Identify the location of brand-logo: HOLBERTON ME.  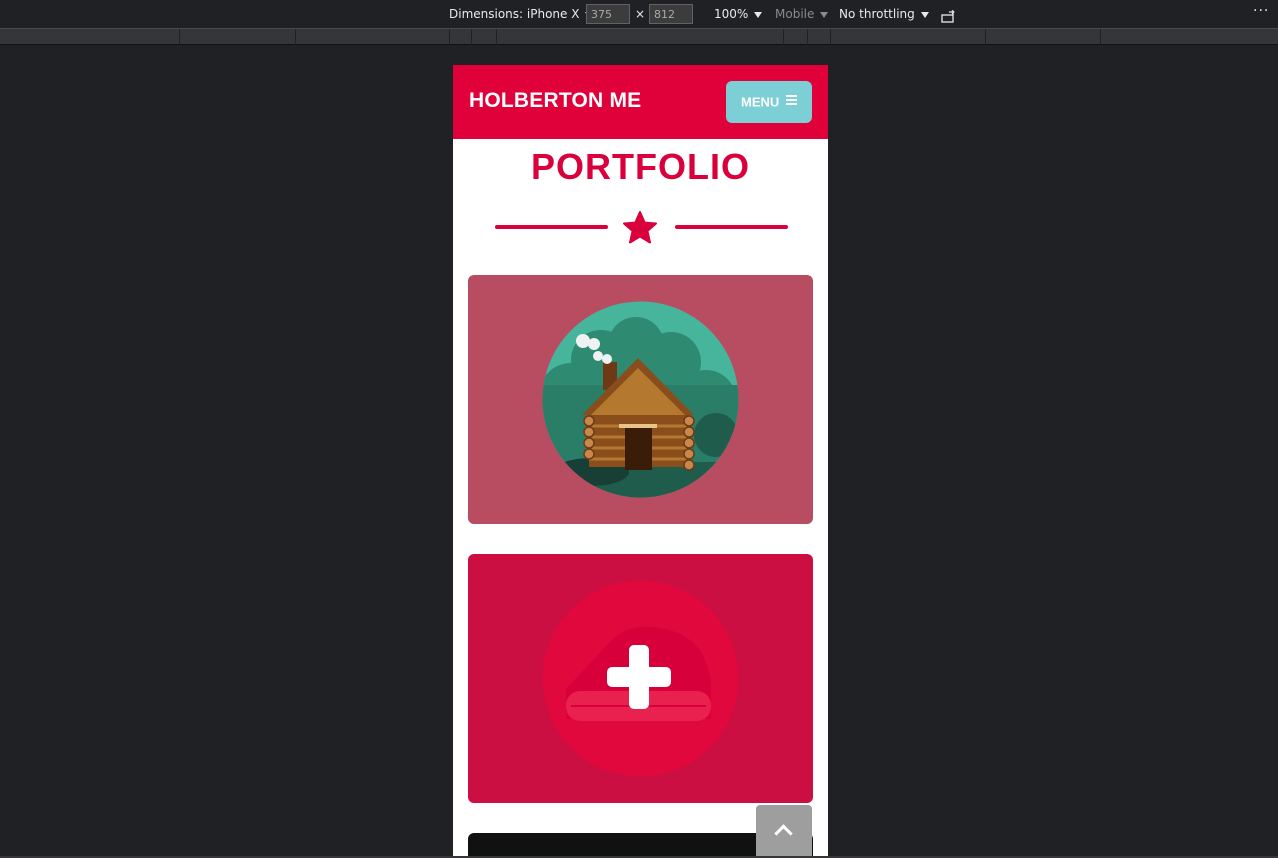
(555, 101).